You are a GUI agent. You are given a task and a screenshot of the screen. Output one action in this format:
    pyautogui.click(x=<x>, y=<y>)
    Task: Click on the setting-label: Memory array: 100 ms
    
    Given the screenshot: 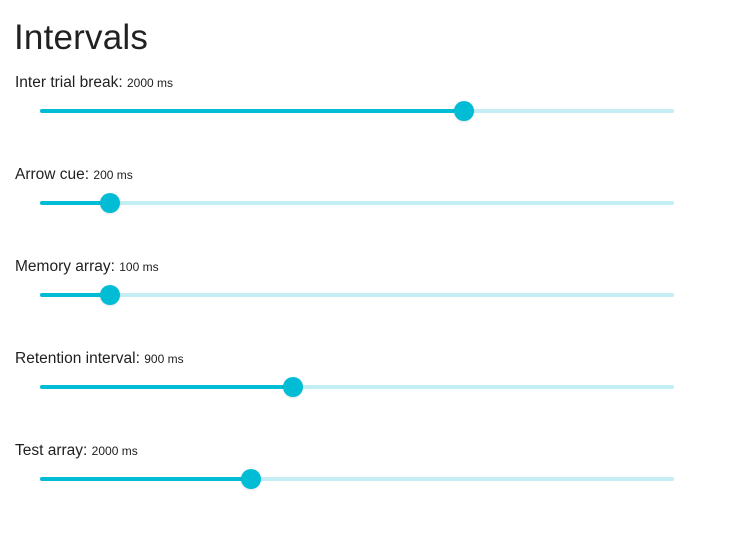 What is the action you would take?
    pyautogui.click(x=87, y=267)
    